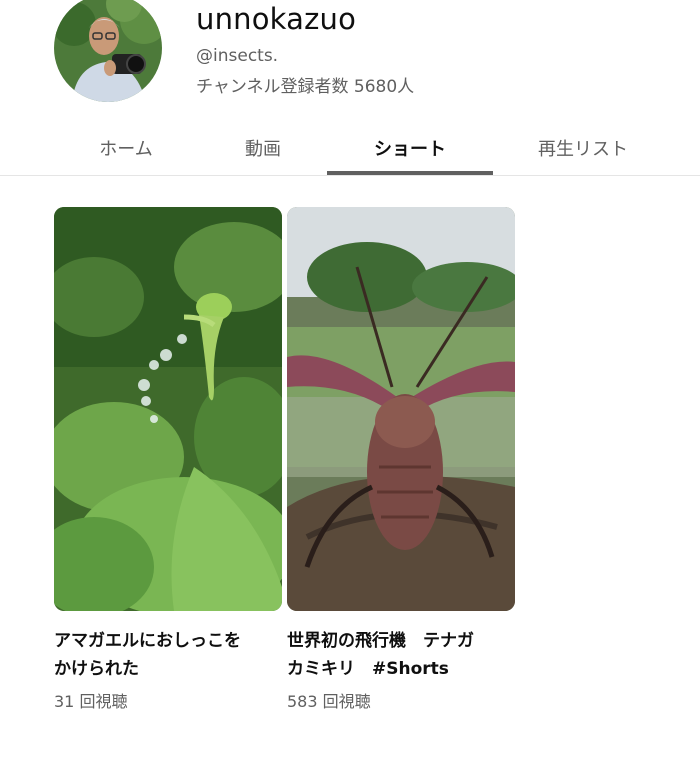 This screenshot has width=700, height=771. What do you see at coordinates (329, 701) in the screenshot?
I see `short-view-count: 583 回視聴` at bounding box center [329, 701].